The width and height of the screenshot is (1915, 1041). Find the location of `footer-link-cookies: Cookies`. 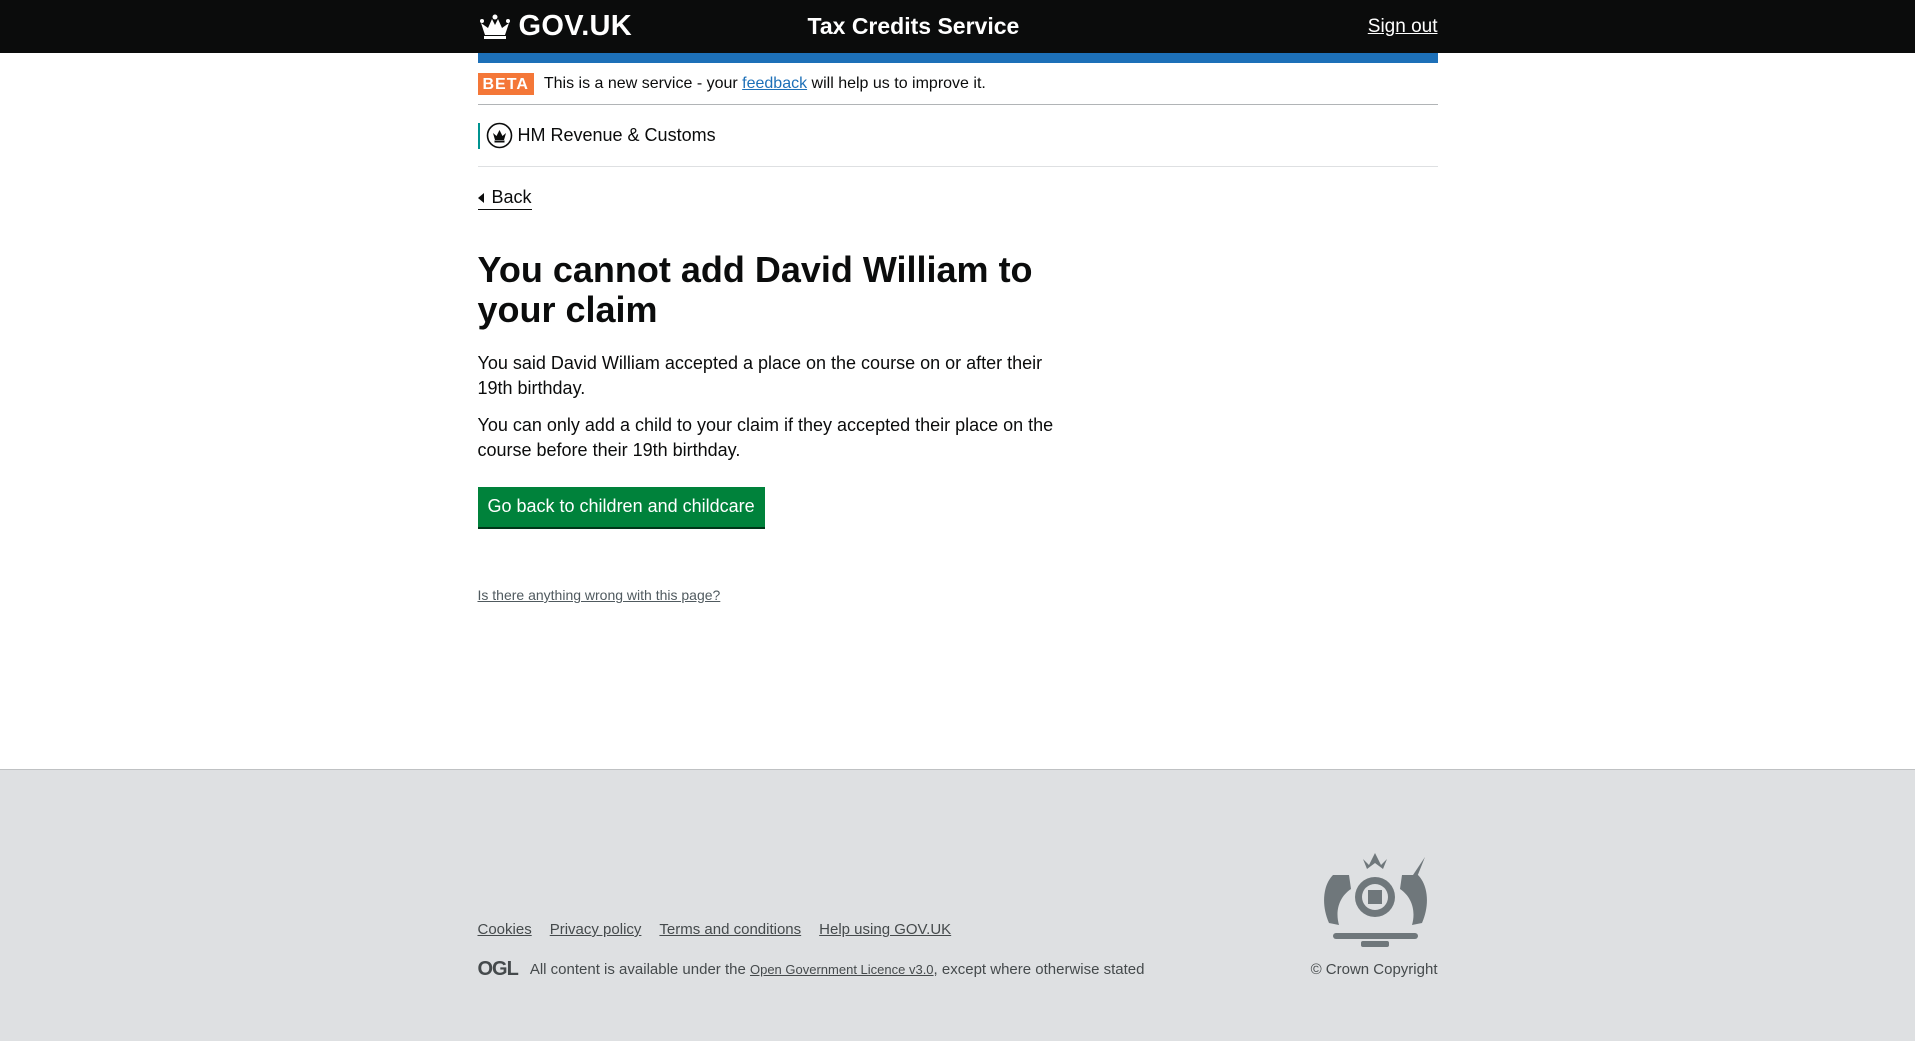

footer-link-cookies: Cookies is located at coordinates (505, 929).